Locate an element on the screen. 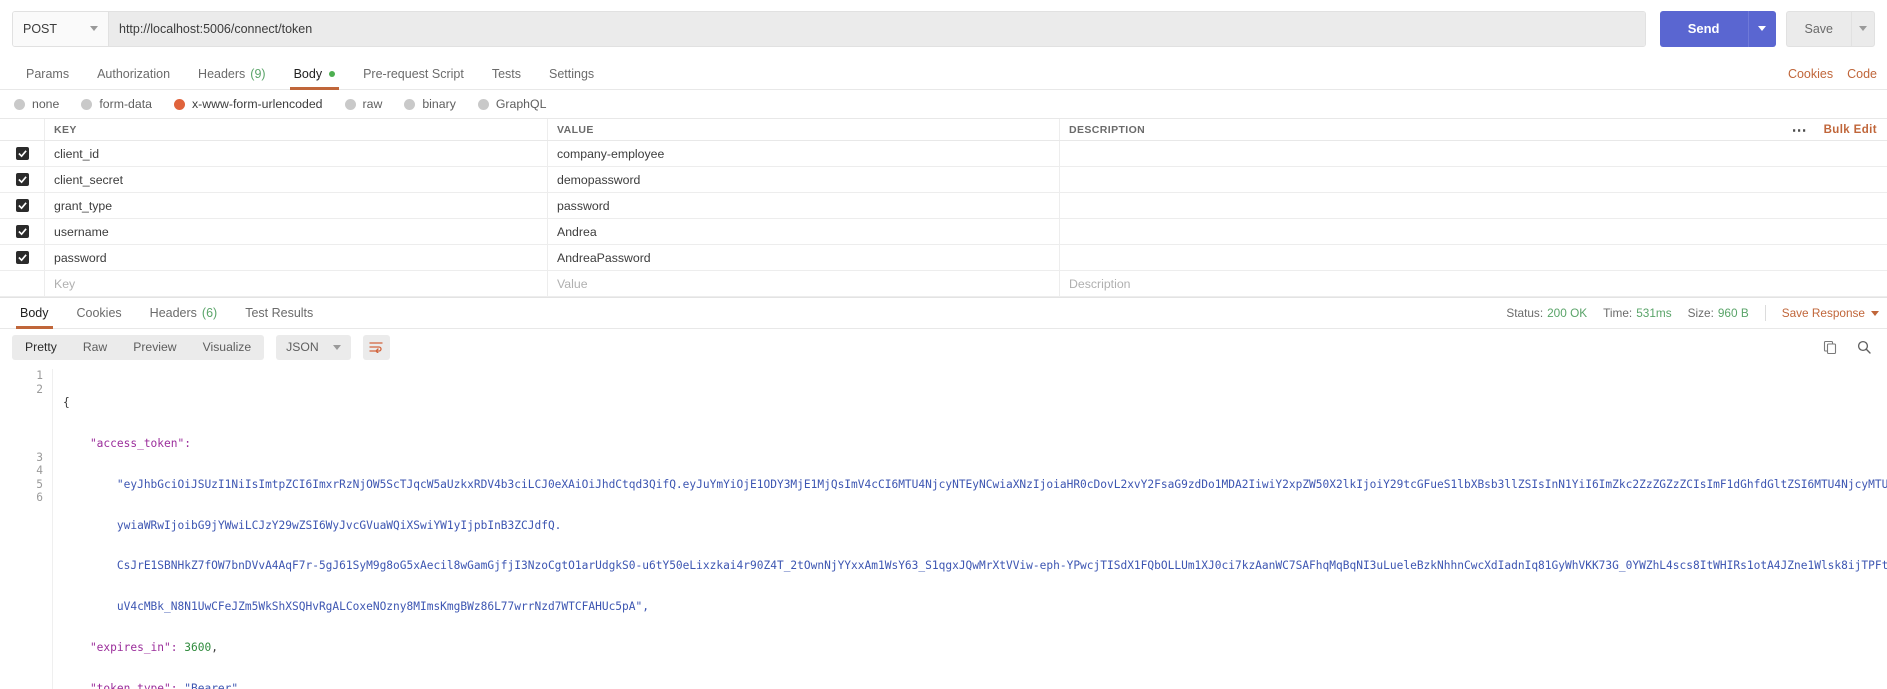  row-value-input: password is located at coordinates (803, 205).